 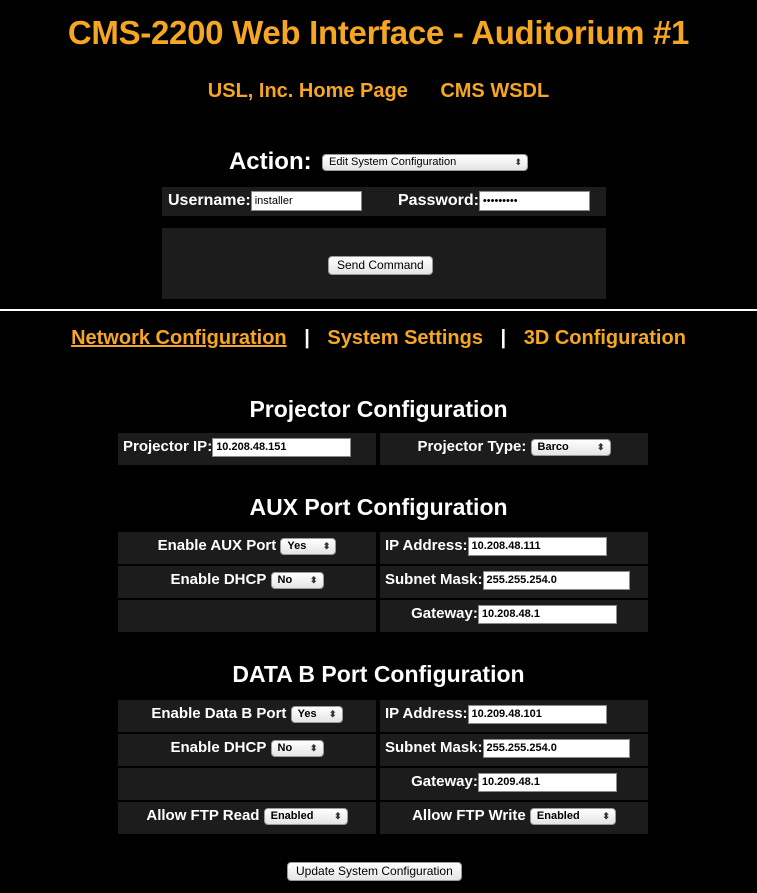 What do you see at coordinates (209, 200) in the screenshot?
I see `username-label: Username:` at bounding box center [209, 200].